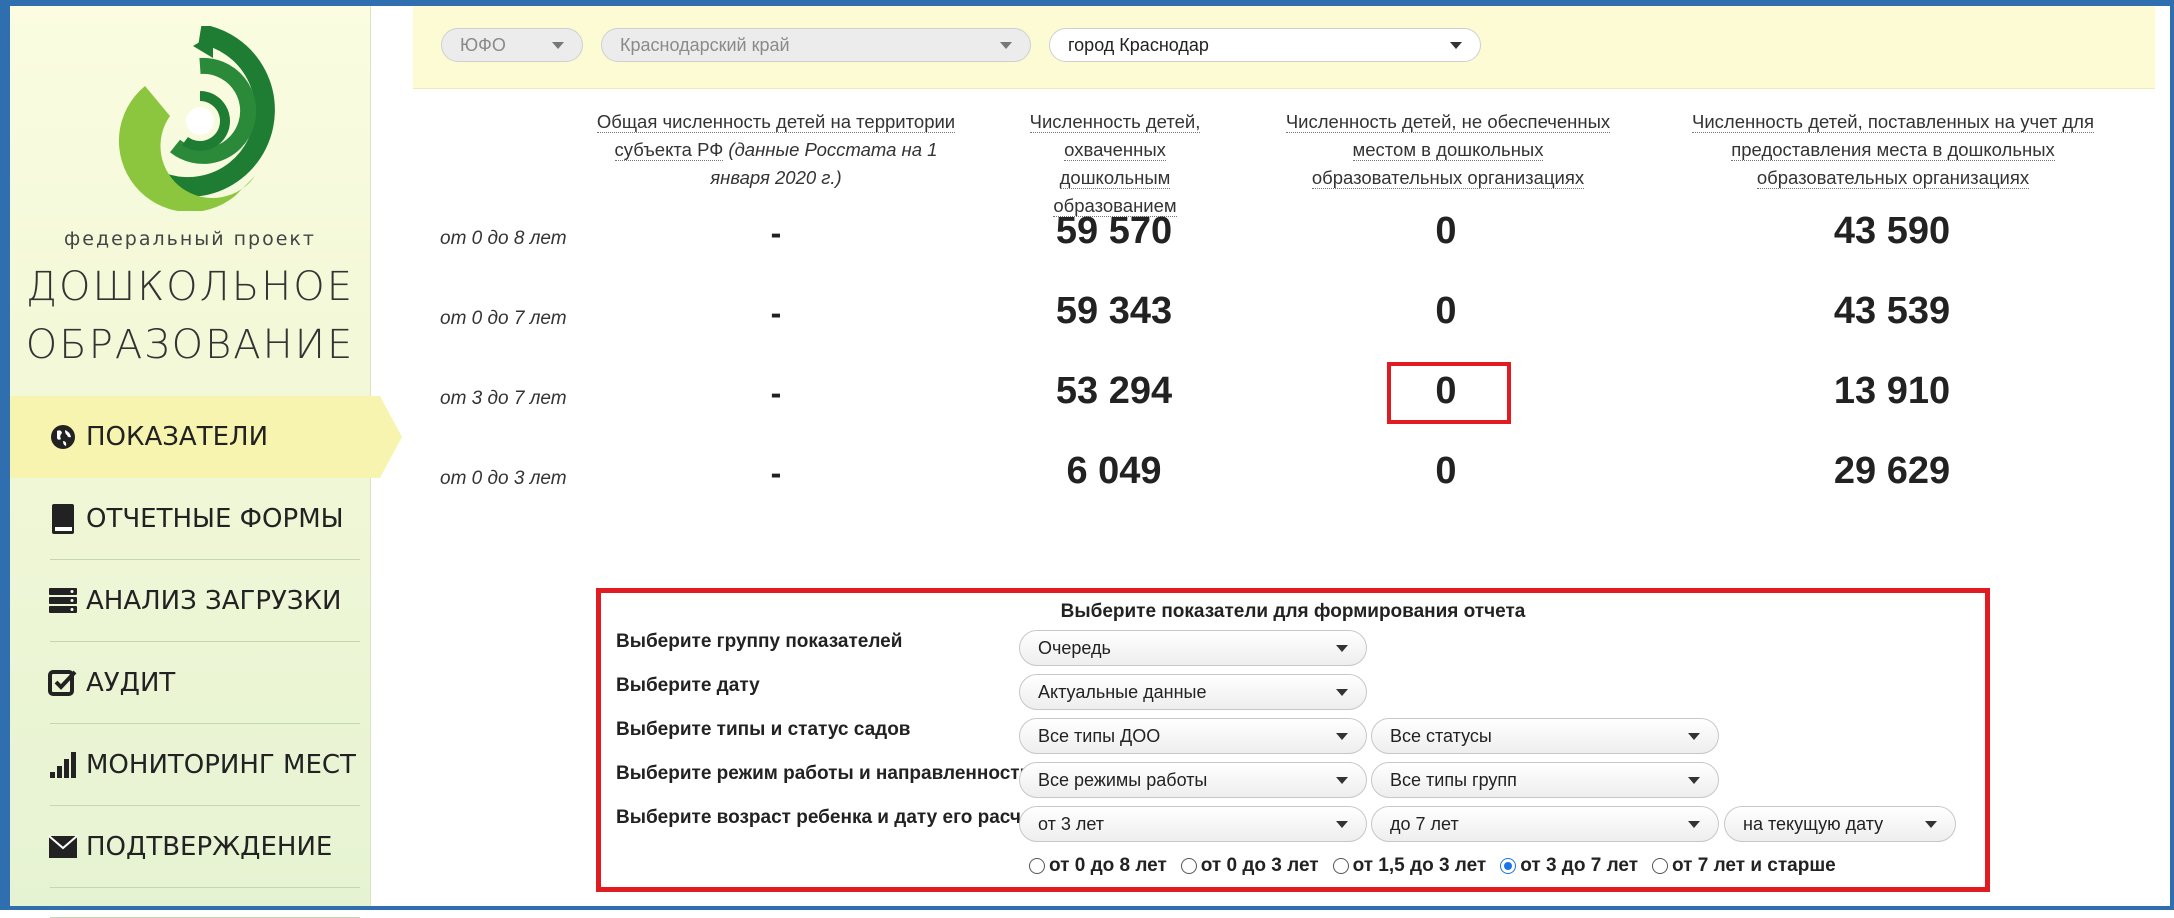  What do you see at coordinates (196, 118) in the screenshot?
I see `project-logo` at bounding box center [196, 118].